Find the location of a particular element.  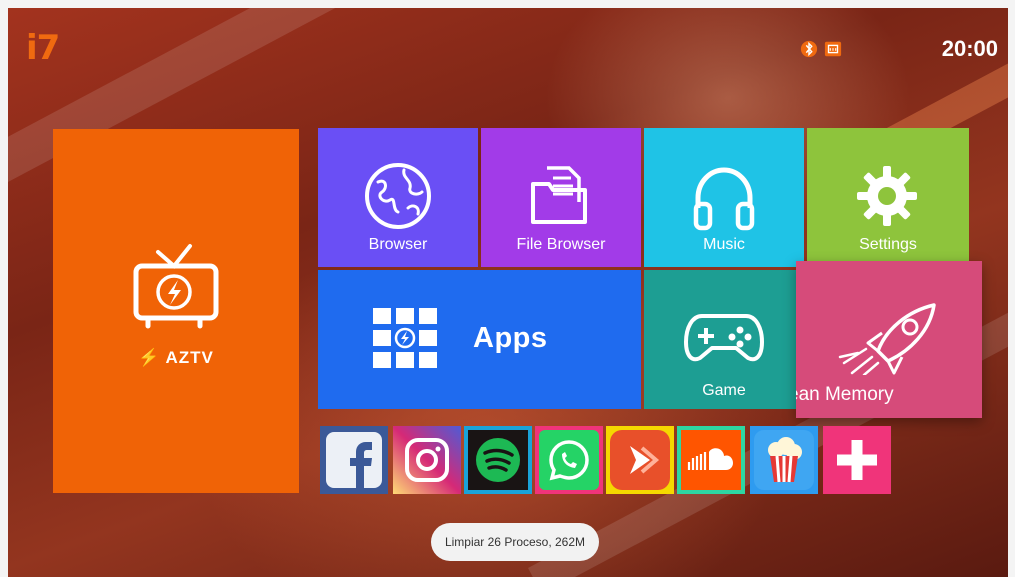

clock: 20:00 is located at coordinates (969, 48).